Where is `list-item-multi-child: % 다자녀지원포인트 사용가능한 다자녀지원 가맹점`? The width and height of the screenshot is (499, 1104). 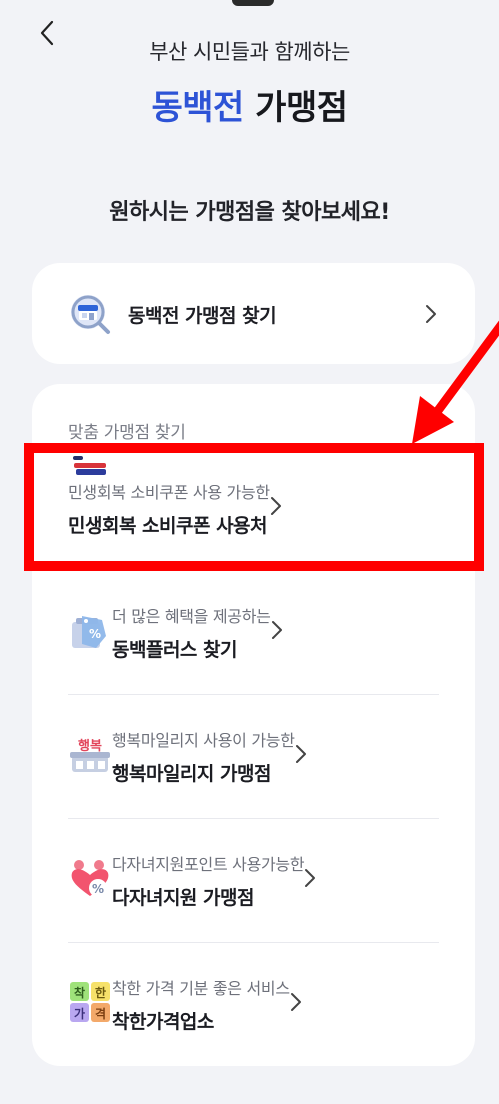 list-item-multi-child: % 다자녀지원포인트 사용가능한 다자녀지원 가맹점 is located at coordinates (253, 880).